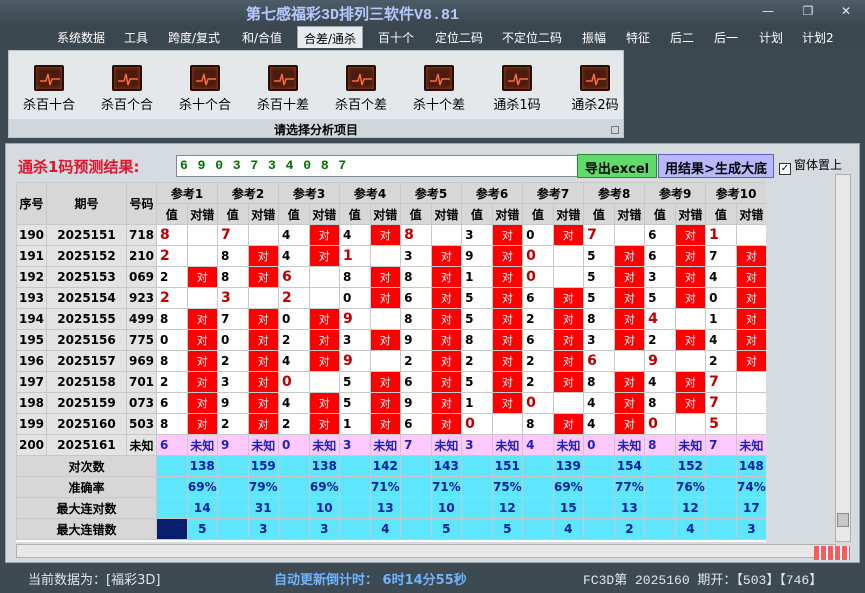 This screenshot has width=865, height=593. Describe the element at coordinates (818, 37) in the screenshot. I see `menu-item-14: 计划2` at that location.